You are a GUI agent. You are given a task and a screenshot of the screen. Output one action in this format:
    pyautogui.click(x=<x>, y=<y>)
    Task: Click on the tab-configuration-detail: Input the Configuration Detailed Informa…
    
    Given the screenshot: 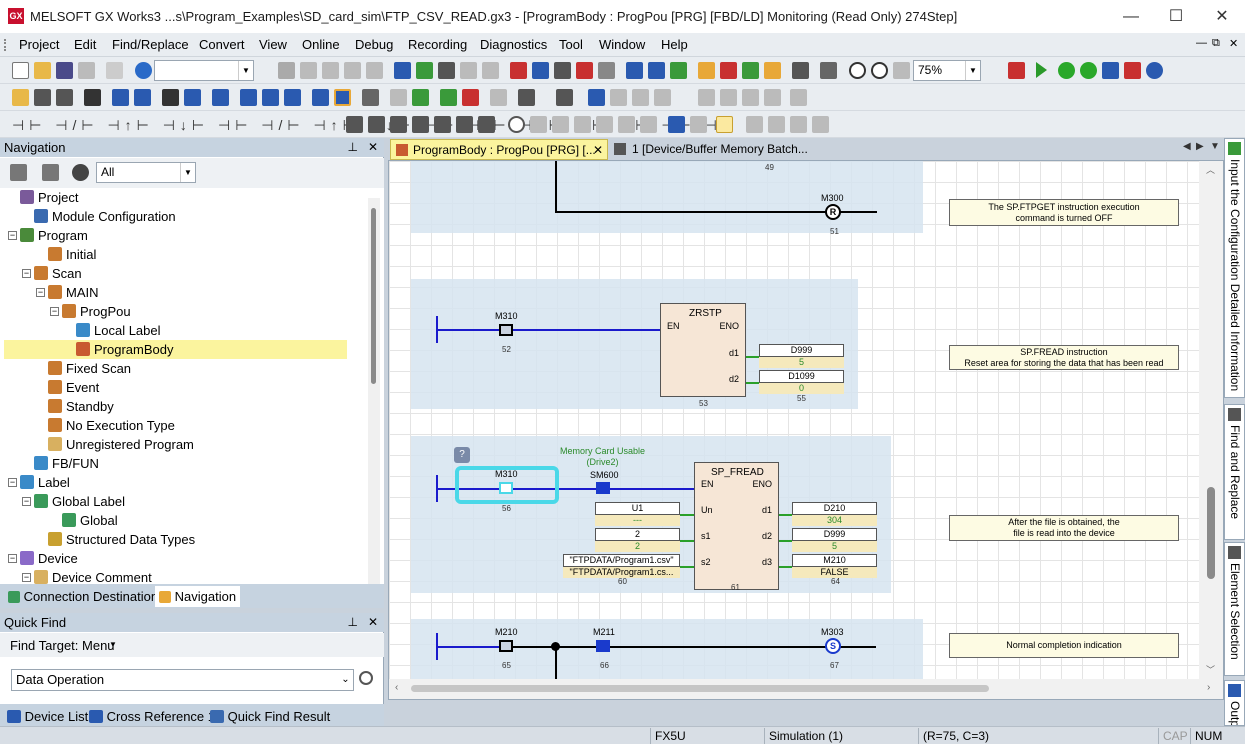 What is the action you would take?
    pyautogui.click(x=1234, y=268)
    